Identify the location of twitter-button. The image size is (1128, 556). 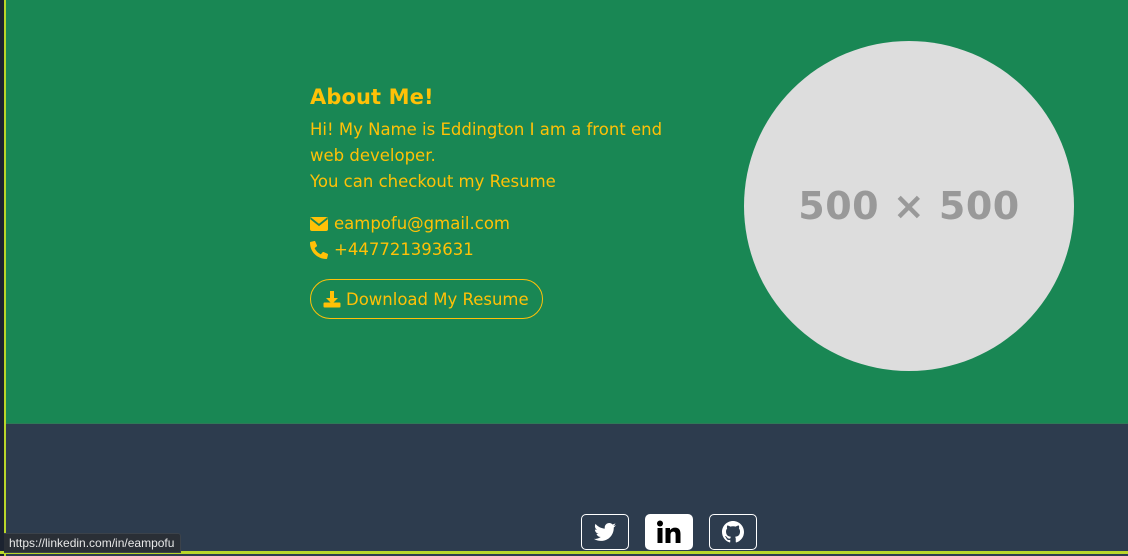
(605, 532).